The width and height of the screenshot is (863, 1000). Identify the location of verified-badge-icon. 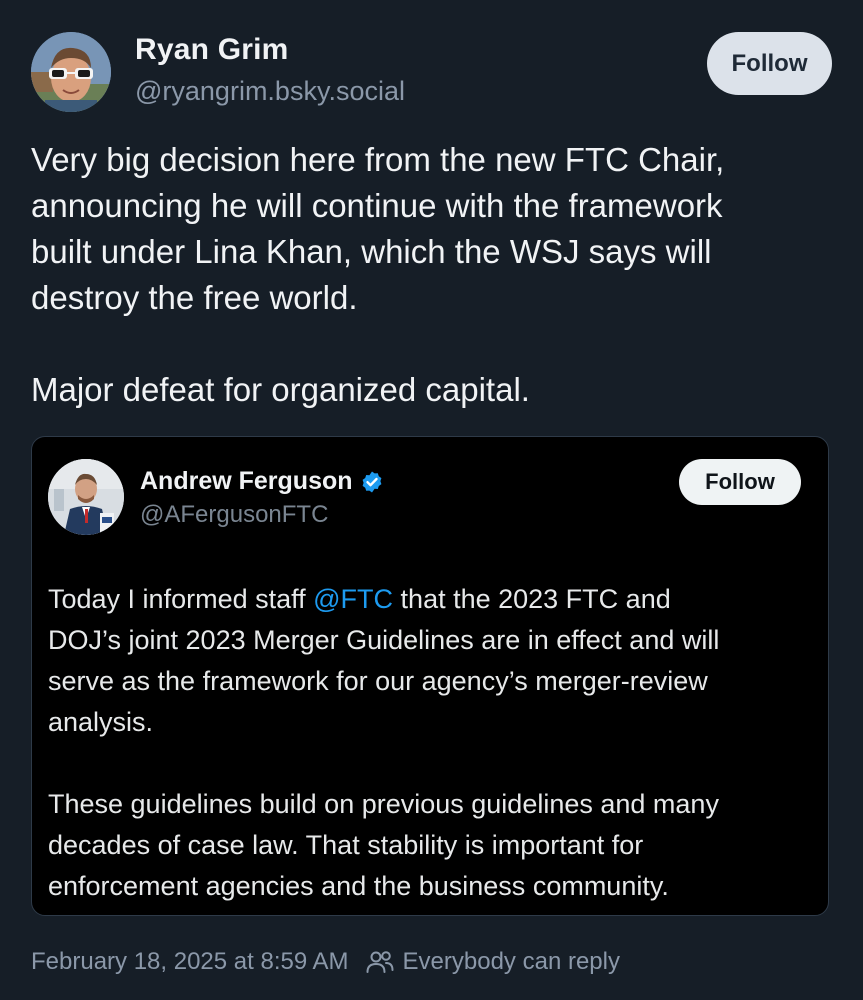
(372, 482).